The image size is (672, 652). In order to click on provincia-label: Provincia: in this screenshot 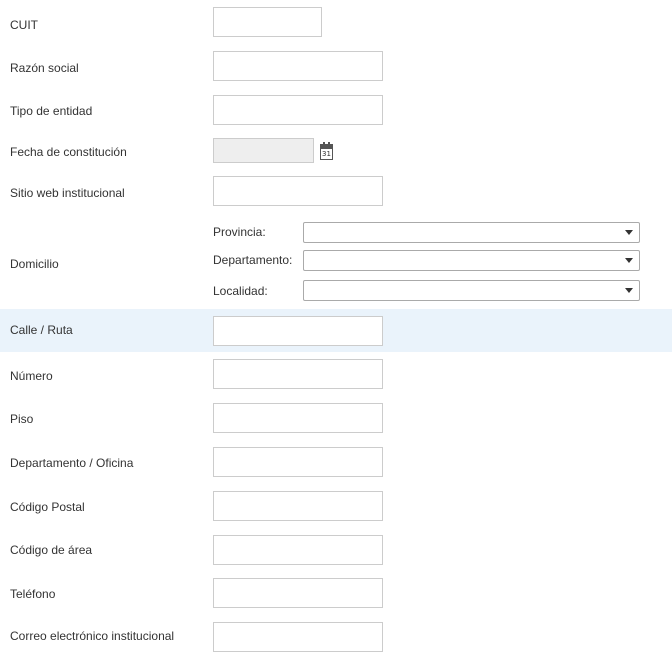, I will do `click(239, 232)`.